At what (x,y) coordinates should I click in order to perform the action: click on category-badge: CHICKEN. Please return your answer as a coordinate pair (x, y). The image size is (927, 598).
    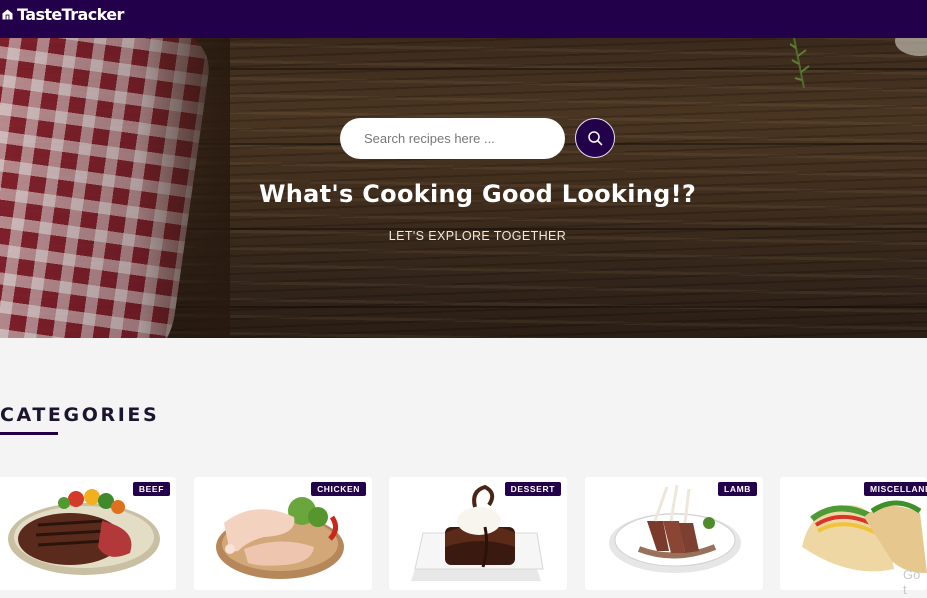
    Looking at the image, I should click on (338, 489).